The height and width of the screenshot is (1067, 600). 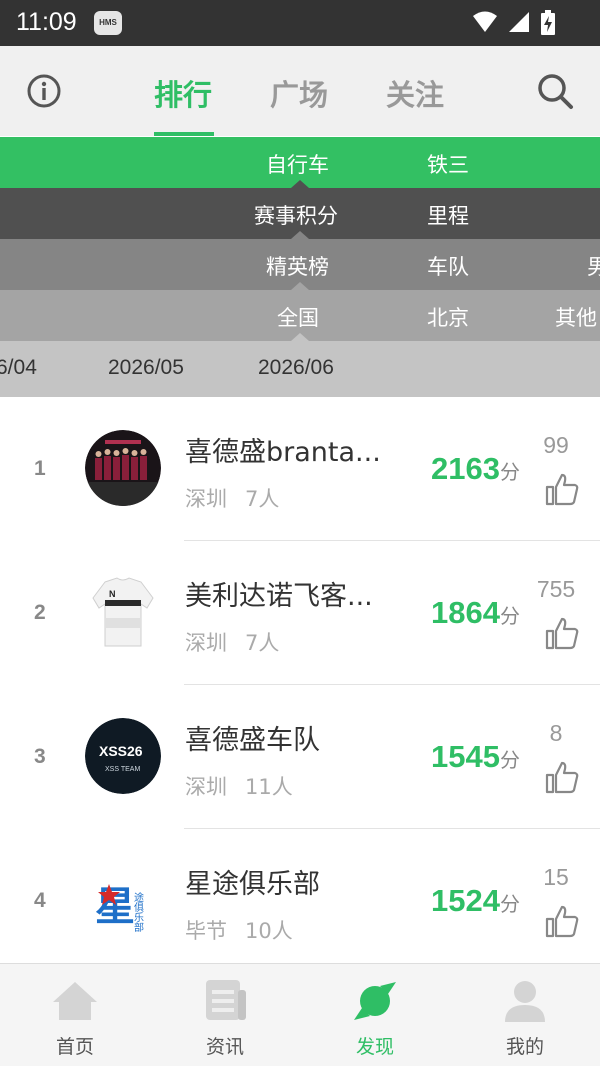 I want to click on battery-icon, so click(x=548, y=22).